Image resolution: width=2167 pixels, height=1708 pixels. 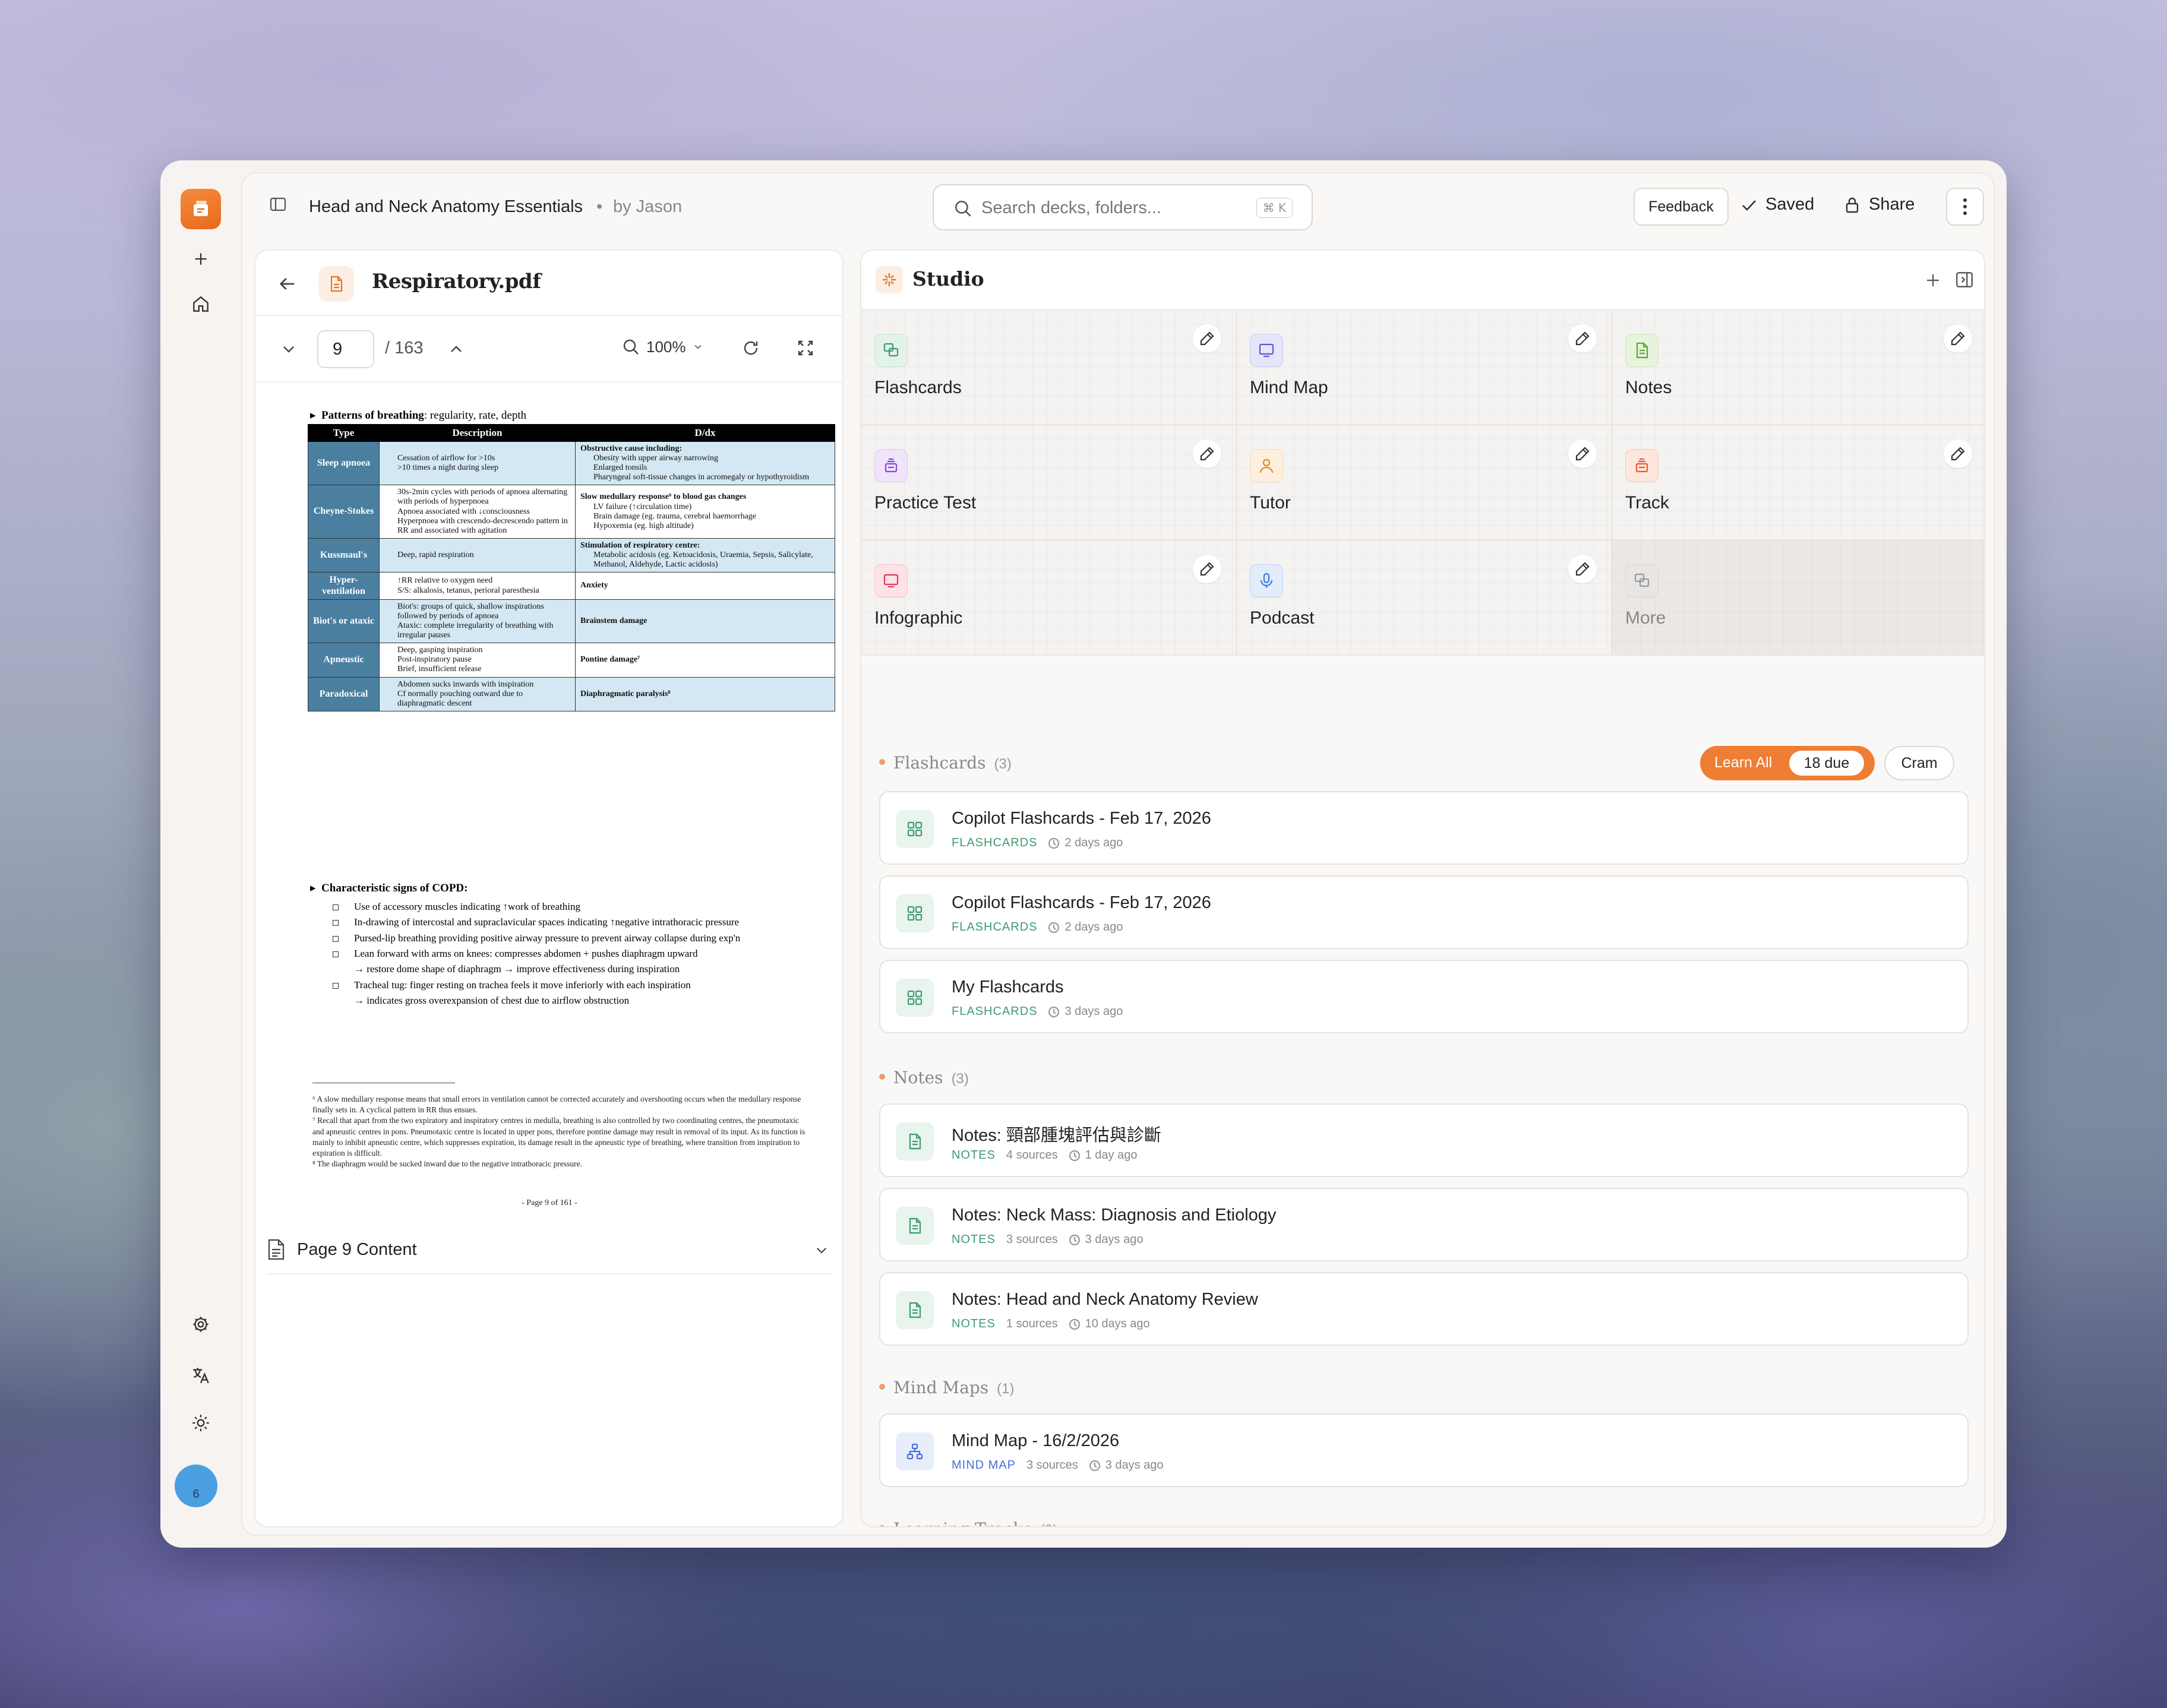 I want to click on list-item: My Flashcards FLASHCARDS 3 days ago, so click(x=1424, y=996).